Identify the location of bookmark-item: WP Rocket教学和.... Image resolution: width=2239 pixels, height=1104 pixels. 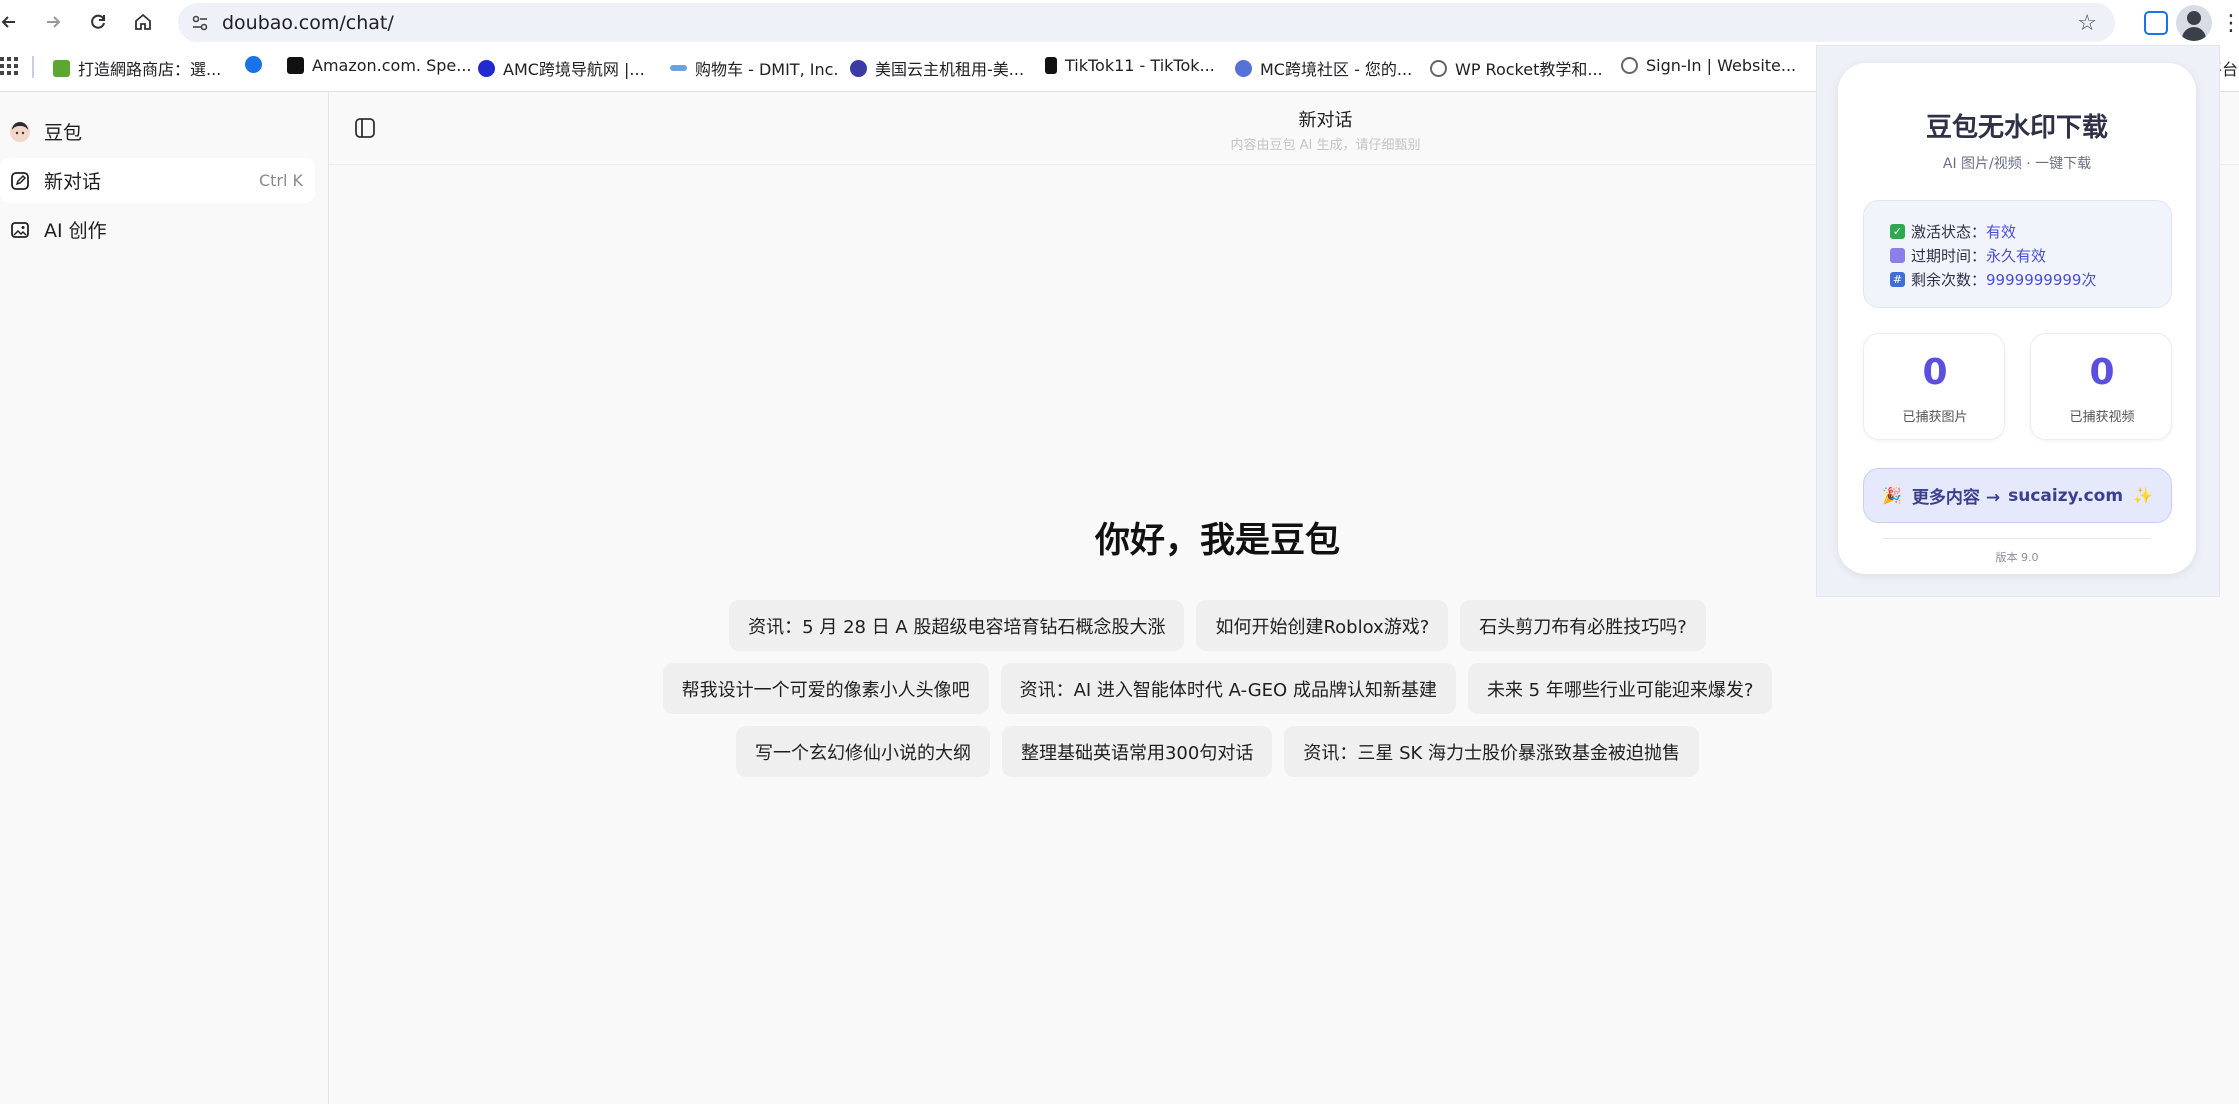
(1516, 68).